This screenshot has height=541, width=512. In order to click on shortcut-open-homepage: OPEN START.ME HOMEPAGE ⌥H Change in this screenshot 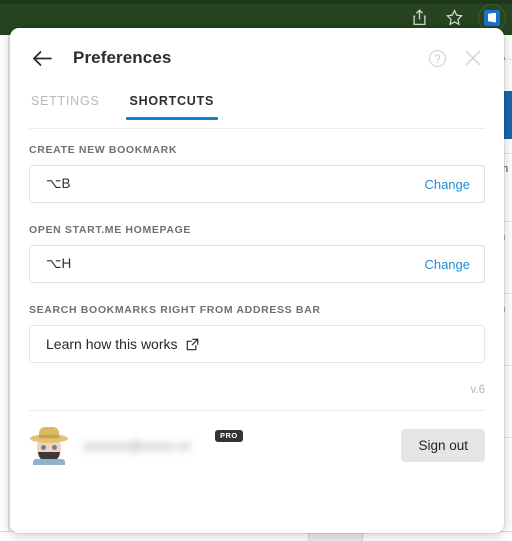, I will do `click(257, 253)`.